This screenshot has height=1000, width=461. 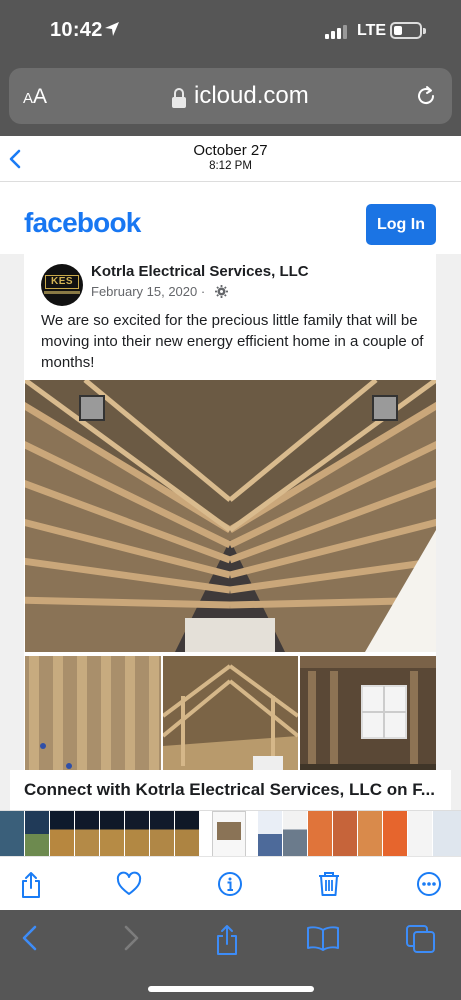 What do you see at coordinates (429, 884) in the screenshot?
I see `more-icon` at bounding box center [429, 884].